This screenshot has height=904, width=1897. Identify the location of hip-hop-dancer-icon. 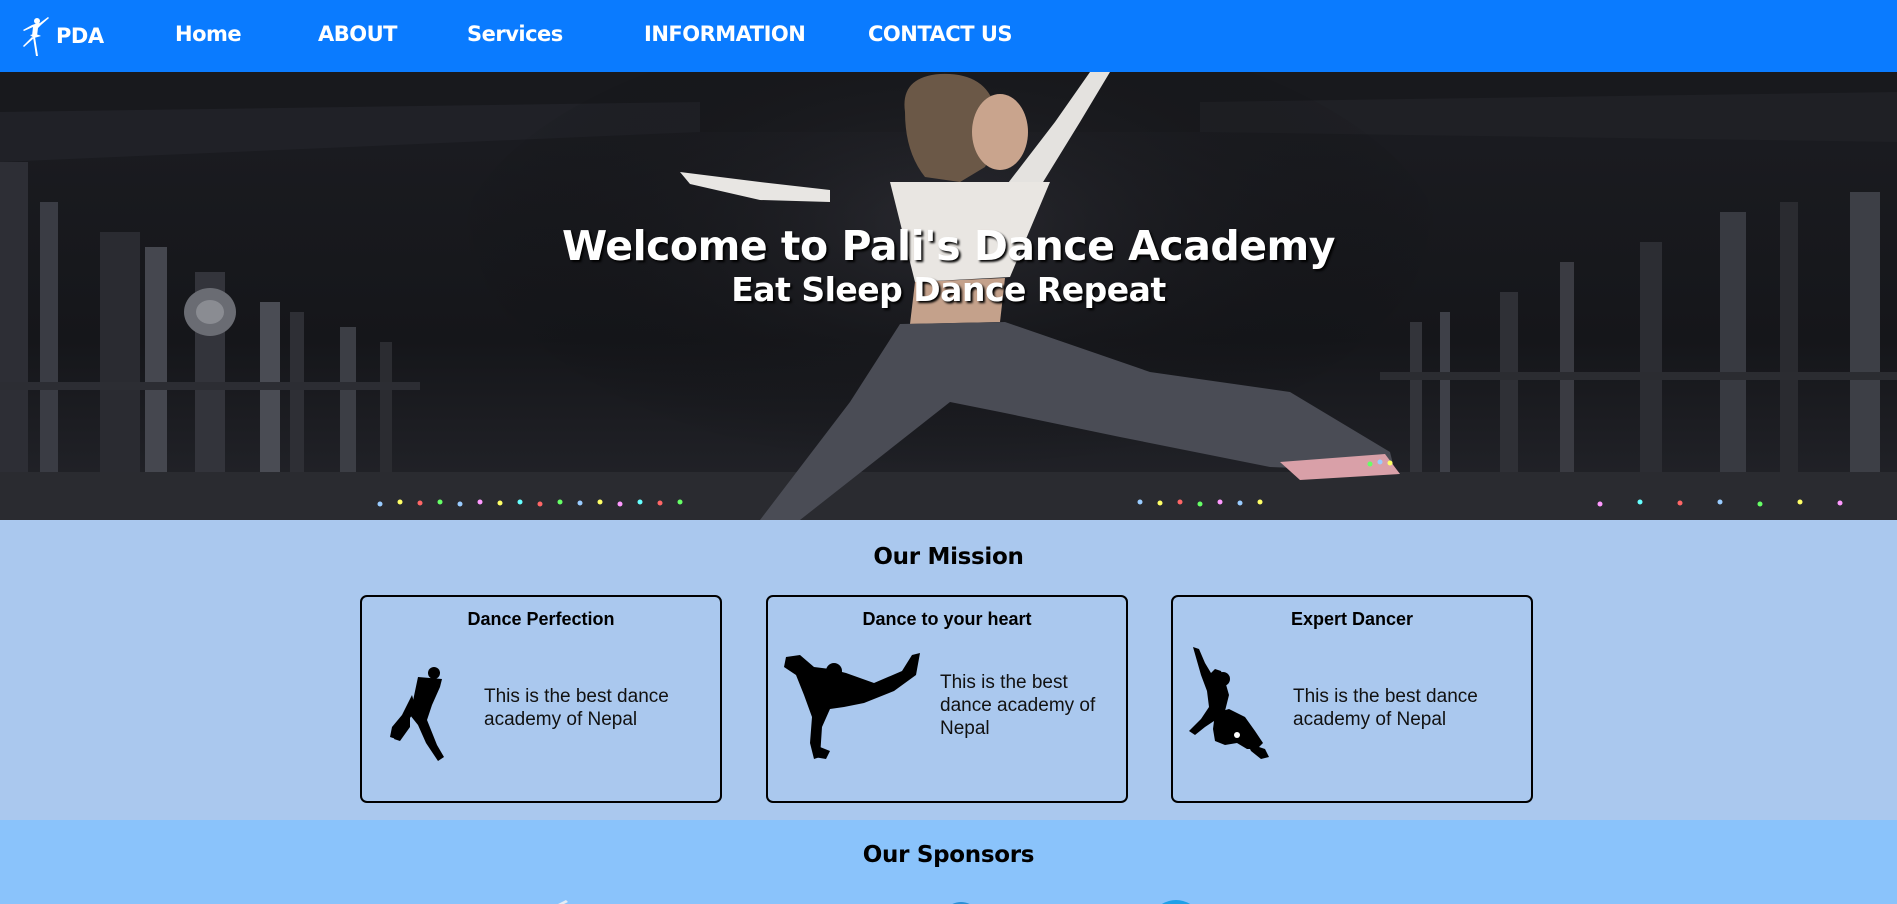
(1229, 703).